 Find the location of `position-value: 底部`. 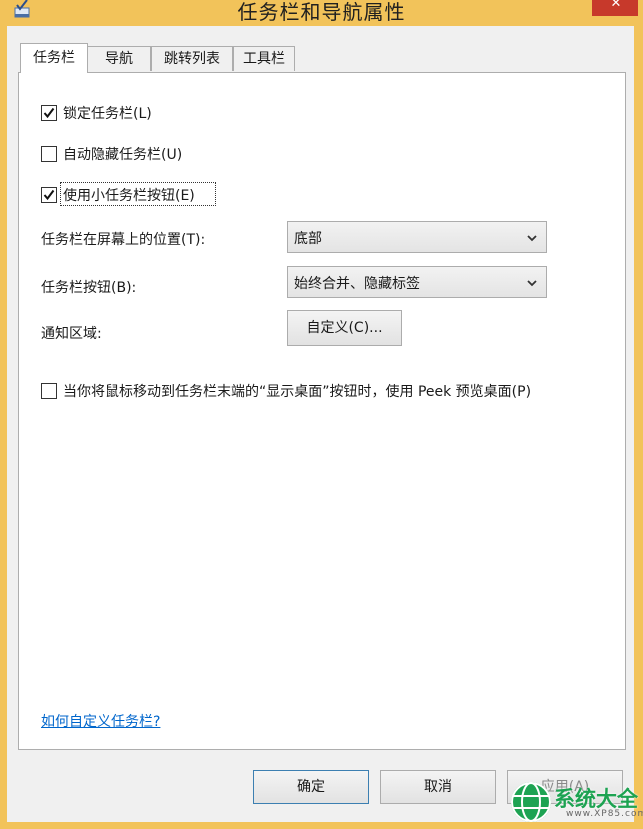

position-value: 底部 is located at coordinates (308, 239).